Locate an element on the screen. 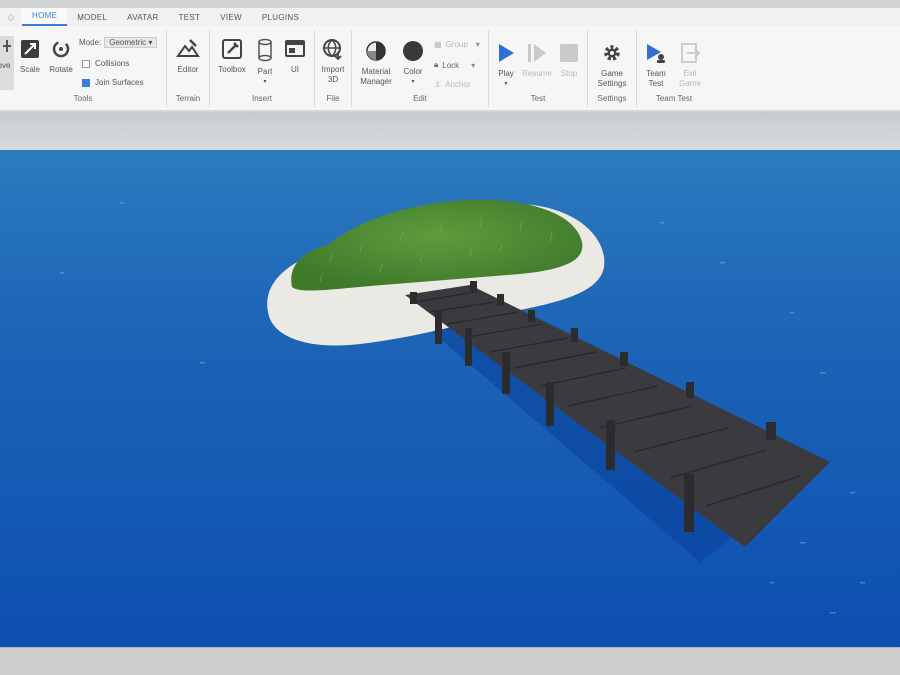  terrain-group-label: Terrain is located at coordinates (188, 98).